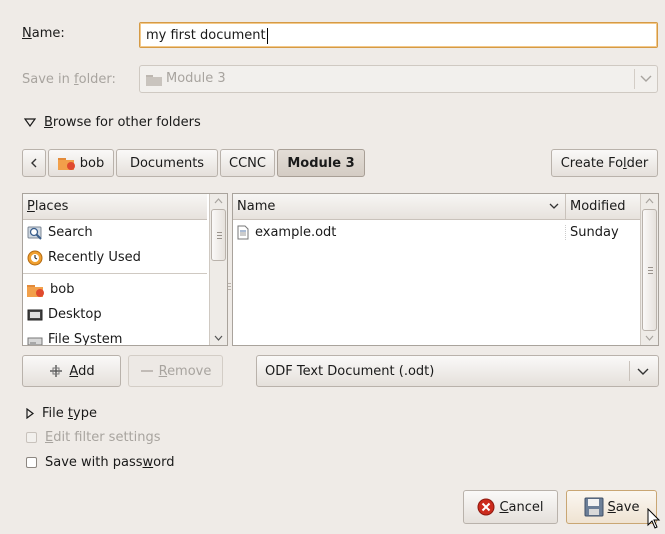  Describe the element at coordinates (35, 233) in the screenshot. I see `search-icon` at that location.